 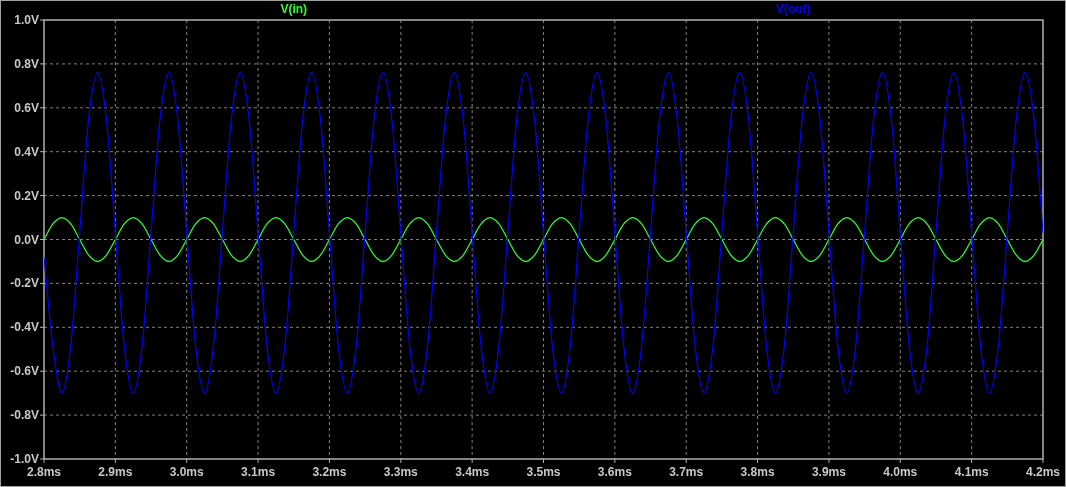 What do you see at coordinates (26, 107) in the screenshot?
I see `y-tick-label: 0.6V` at bounding box center [26, 107].